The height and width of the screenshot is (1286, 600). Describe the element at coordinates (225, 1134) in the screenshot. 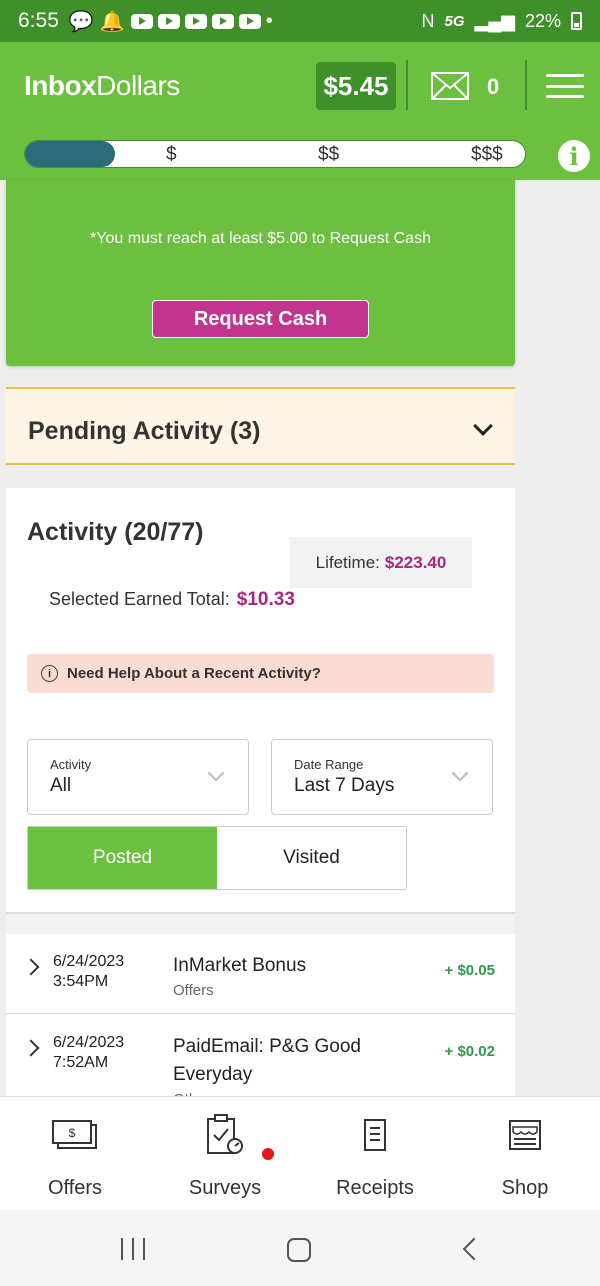

I see `clipboard-icon` at that location.